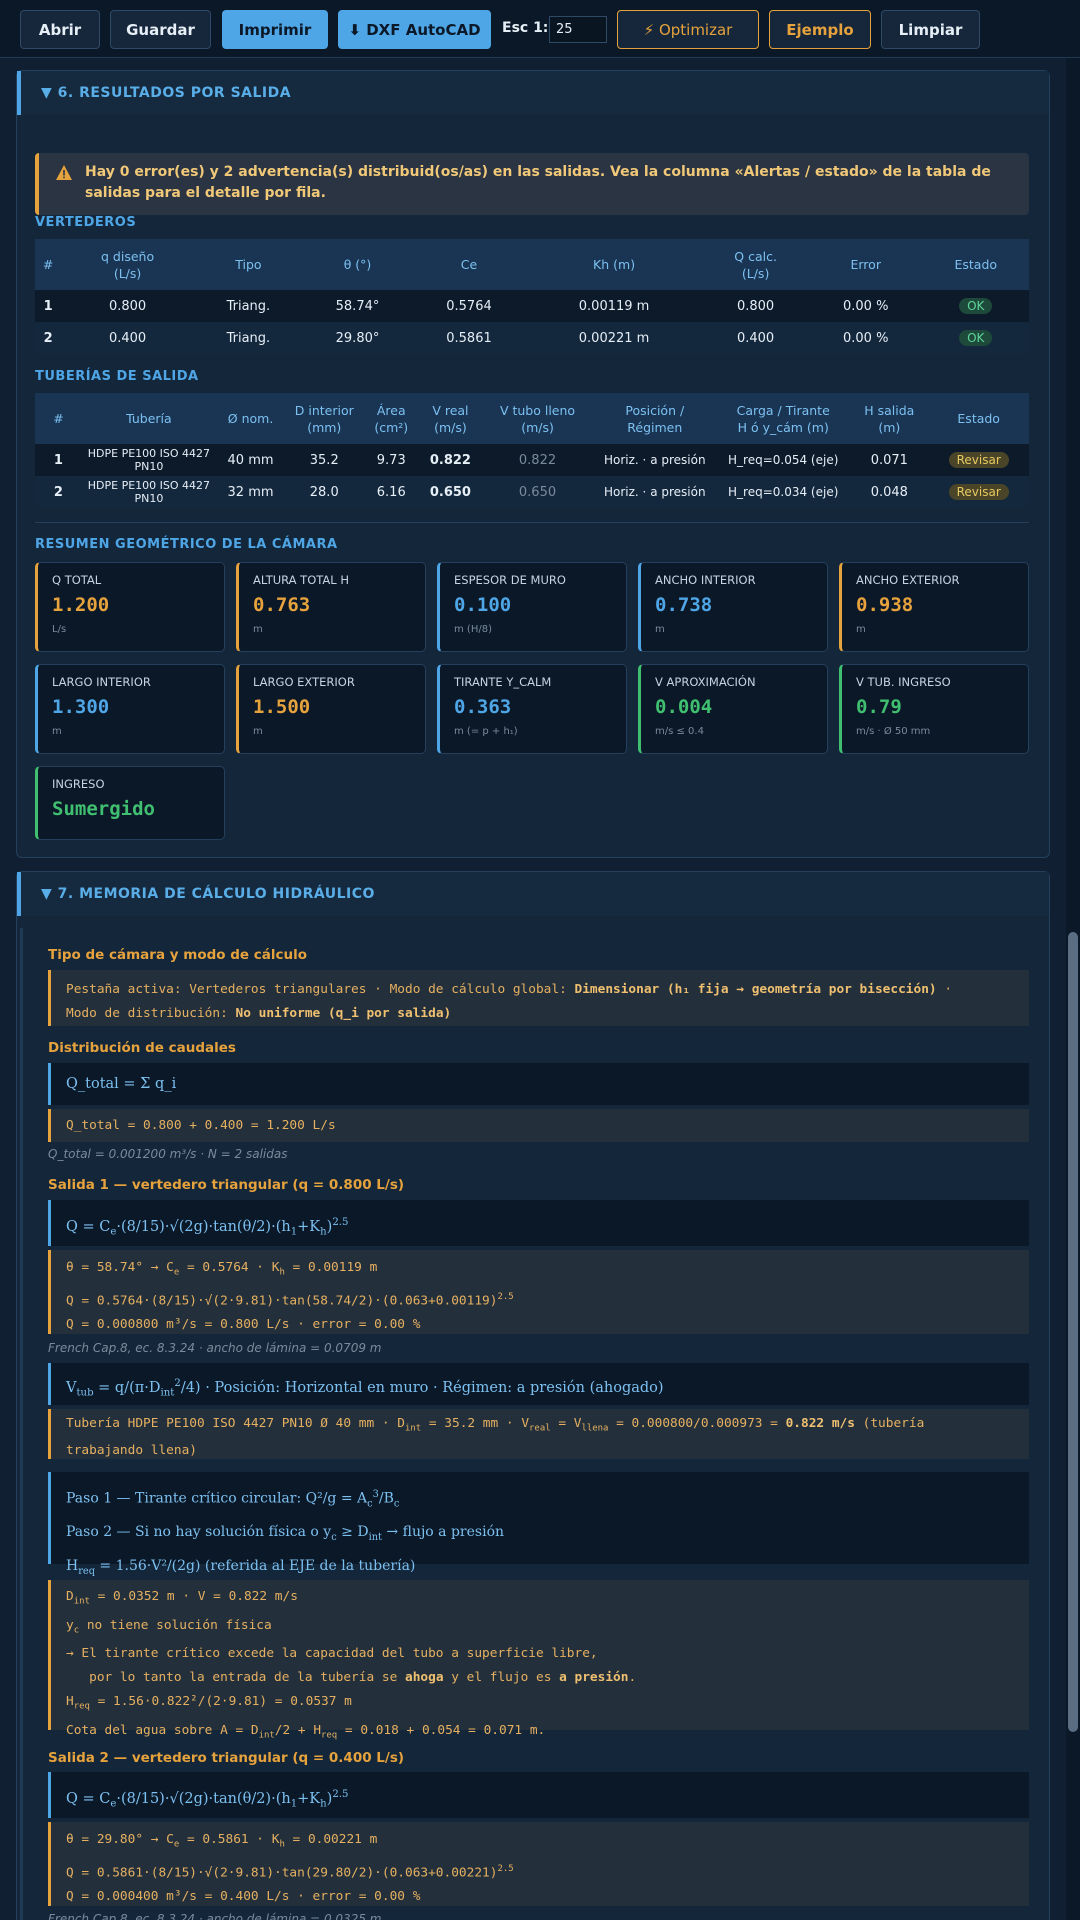 The height and width of the screenshot is (1920, 1080). I want to click on pipes-header-cell: Posición / Régimen, so click(655, 418).